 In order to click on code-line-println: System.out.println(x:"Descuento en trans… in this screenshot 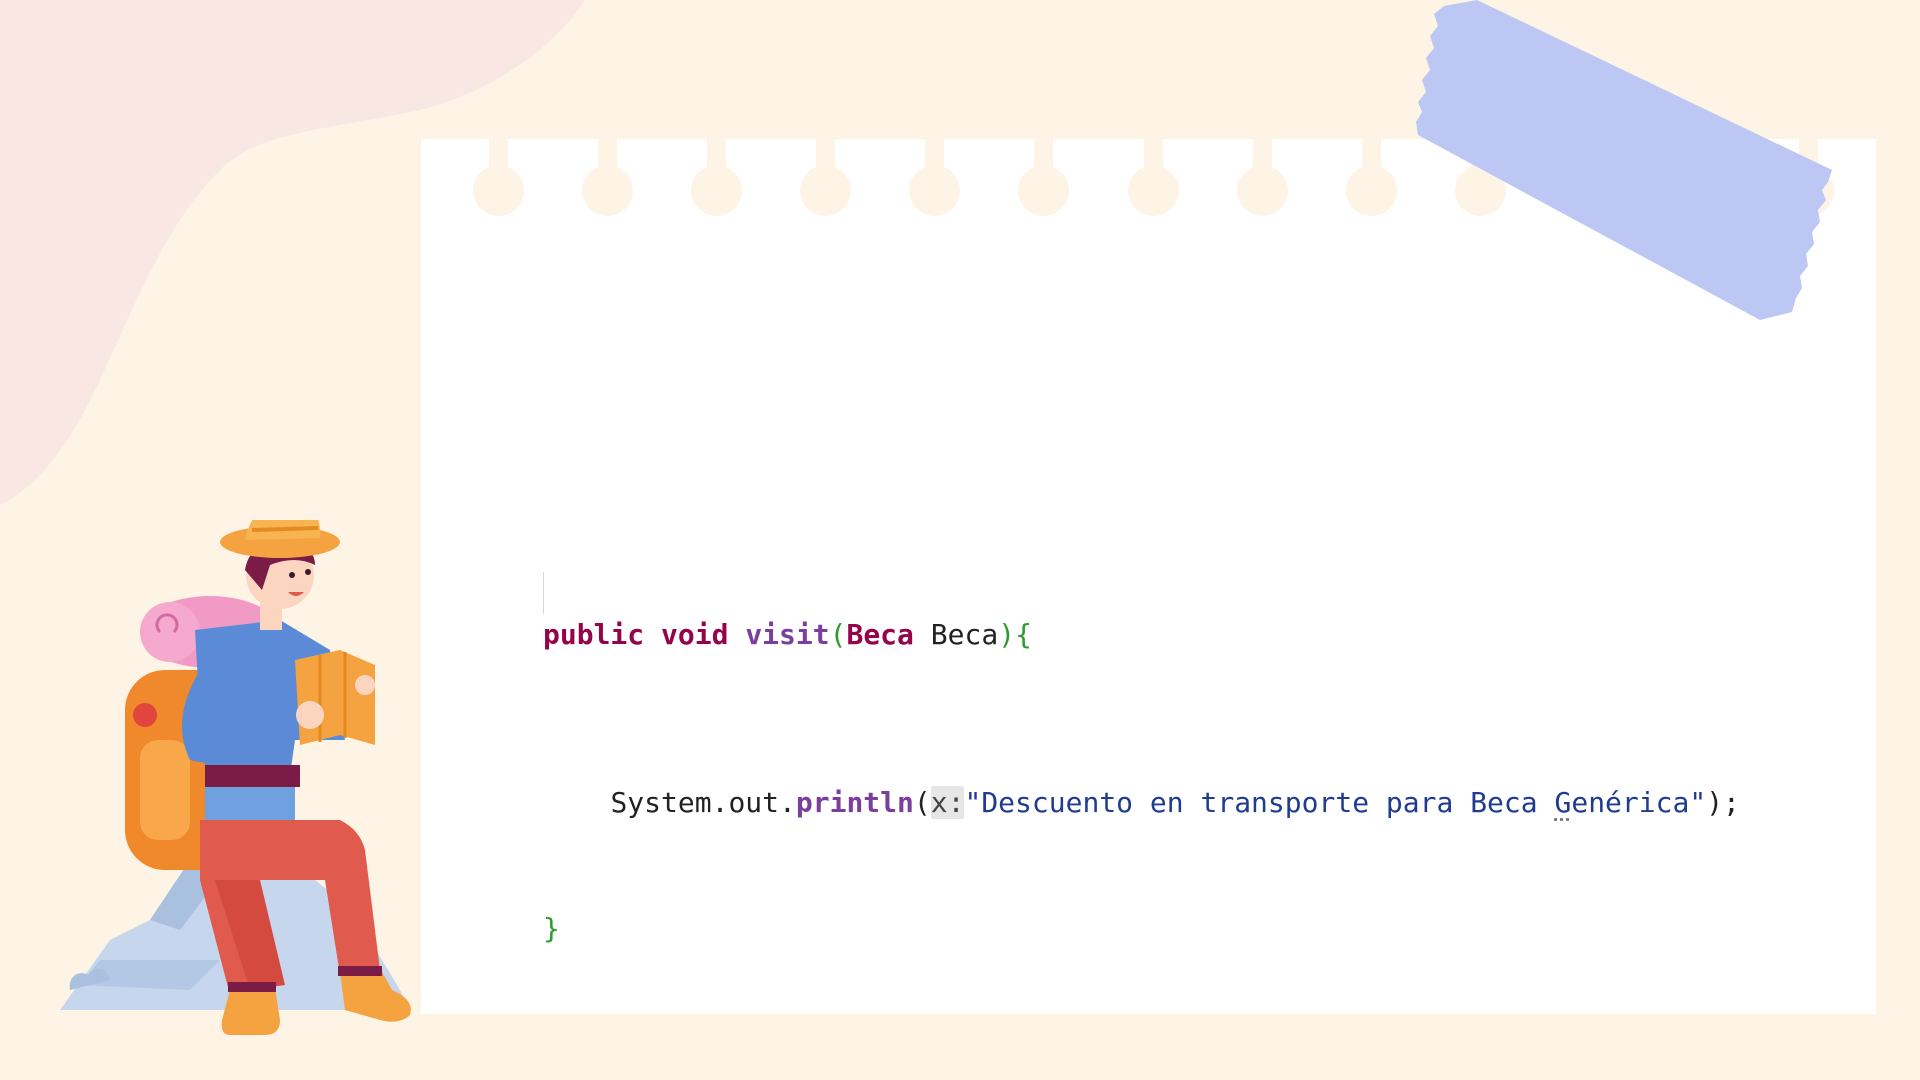, I will do `click(1141, 803)`.